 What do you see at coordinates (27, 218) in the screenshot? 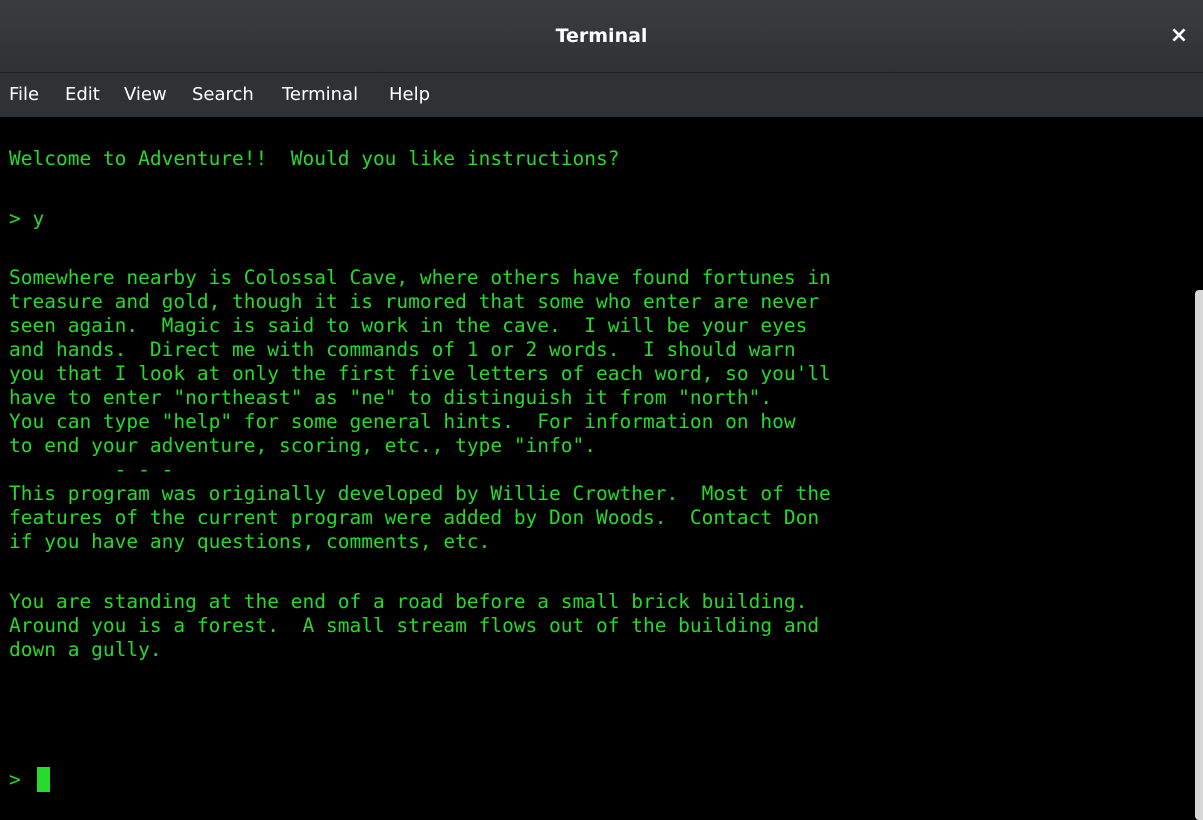
I see `terminal-line: > y` at bounding box center [27, 218].